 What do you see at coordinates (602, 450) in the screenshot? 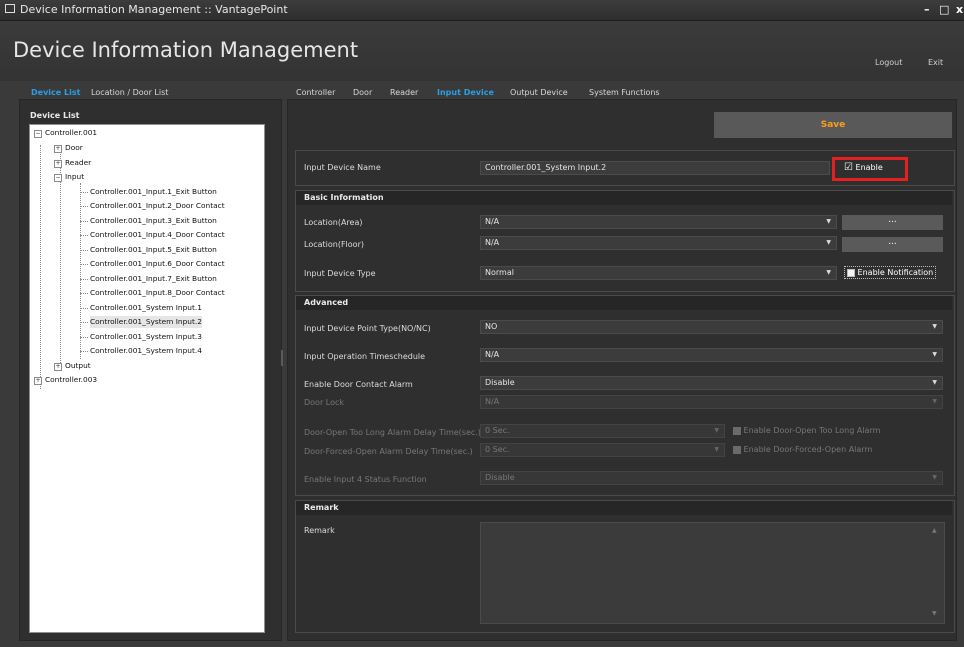
I see `forced-open-select: 0 Sec. ▼` at bounding box center [602, 450].